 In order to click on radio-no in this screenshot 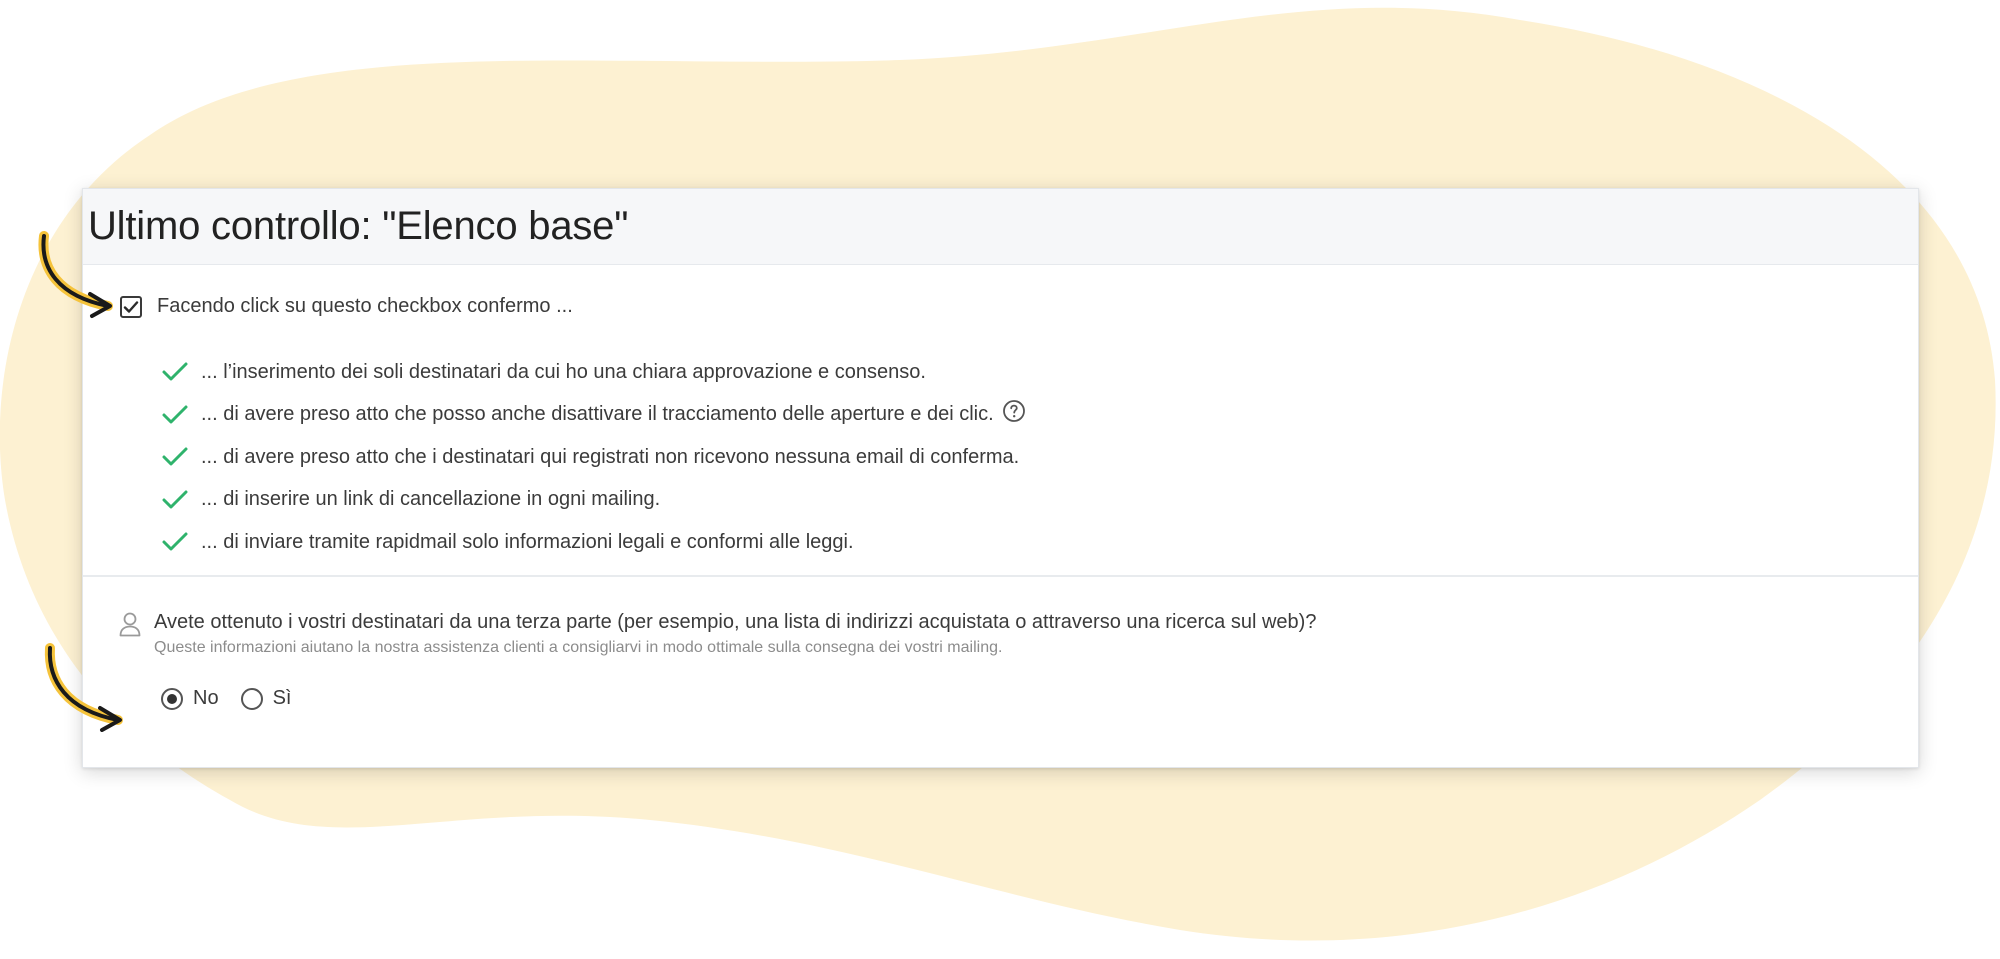, I will do `click(172, 698)`.